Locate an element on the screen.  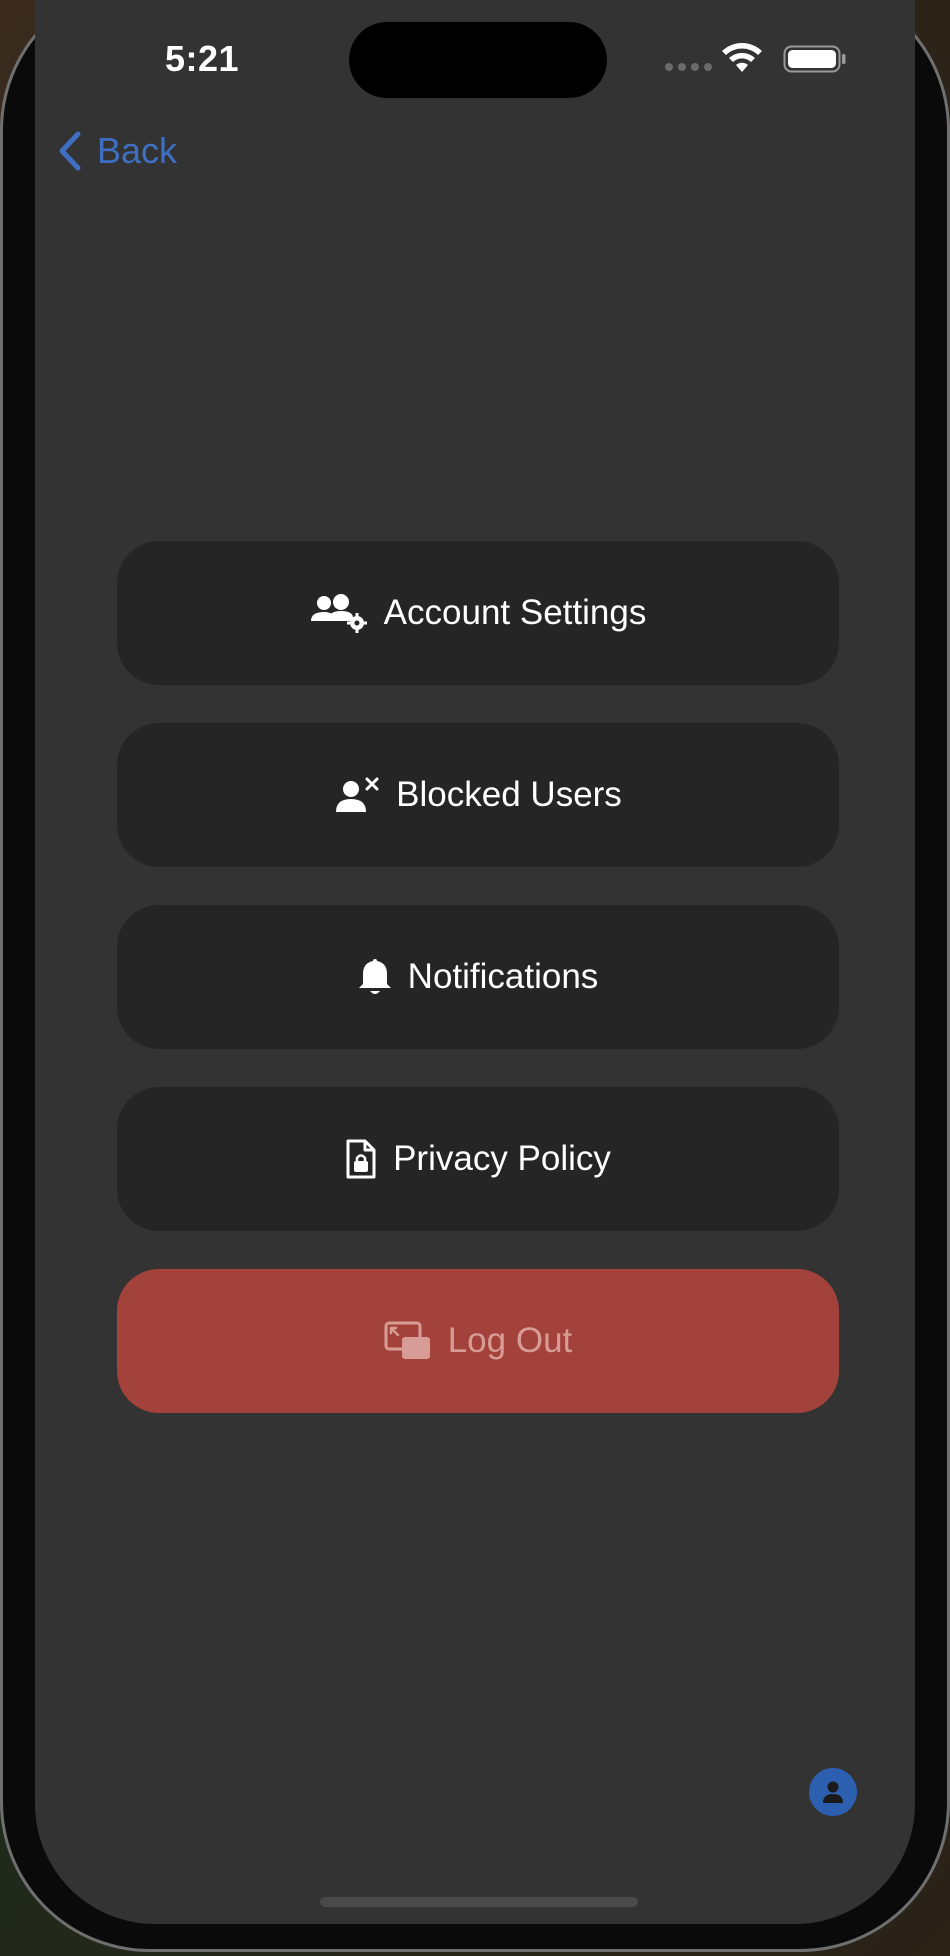
users-gear-icon is located at coordinates (339, 613).